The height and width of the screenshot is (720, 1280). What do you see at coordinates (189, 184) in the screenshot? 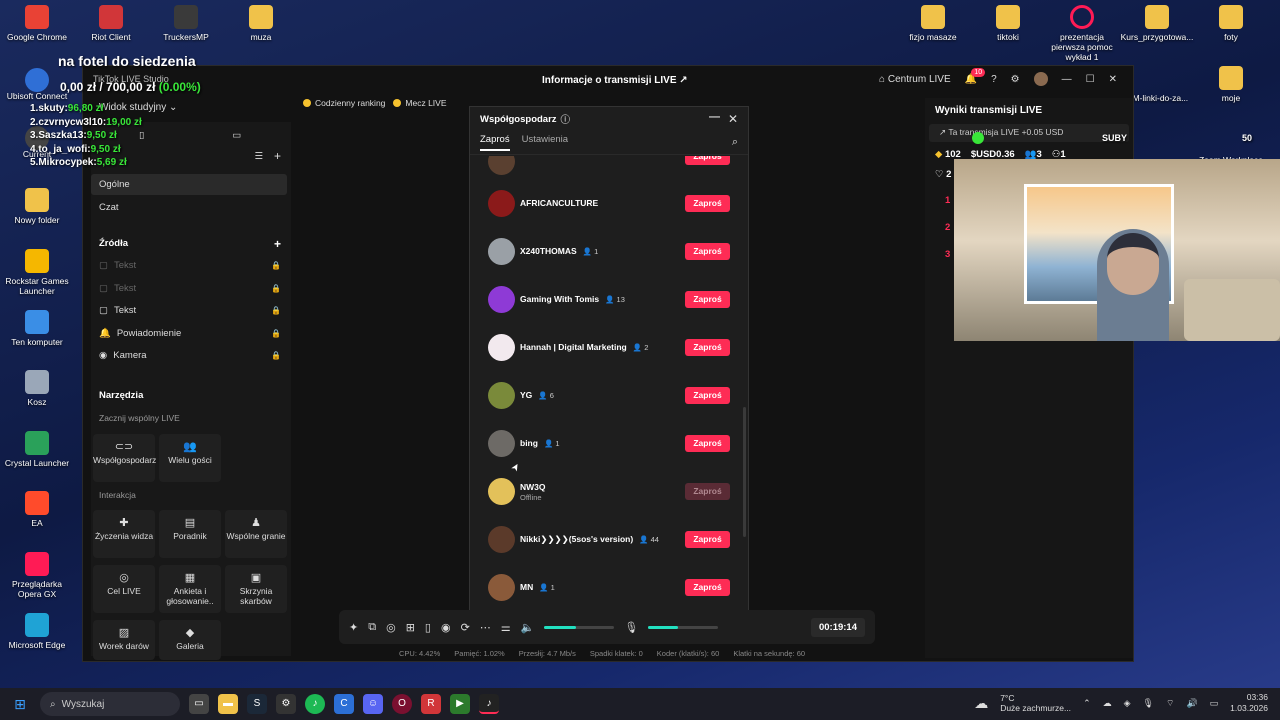
I see `scene-general: Ogólne` at bounding box center [189, 184].